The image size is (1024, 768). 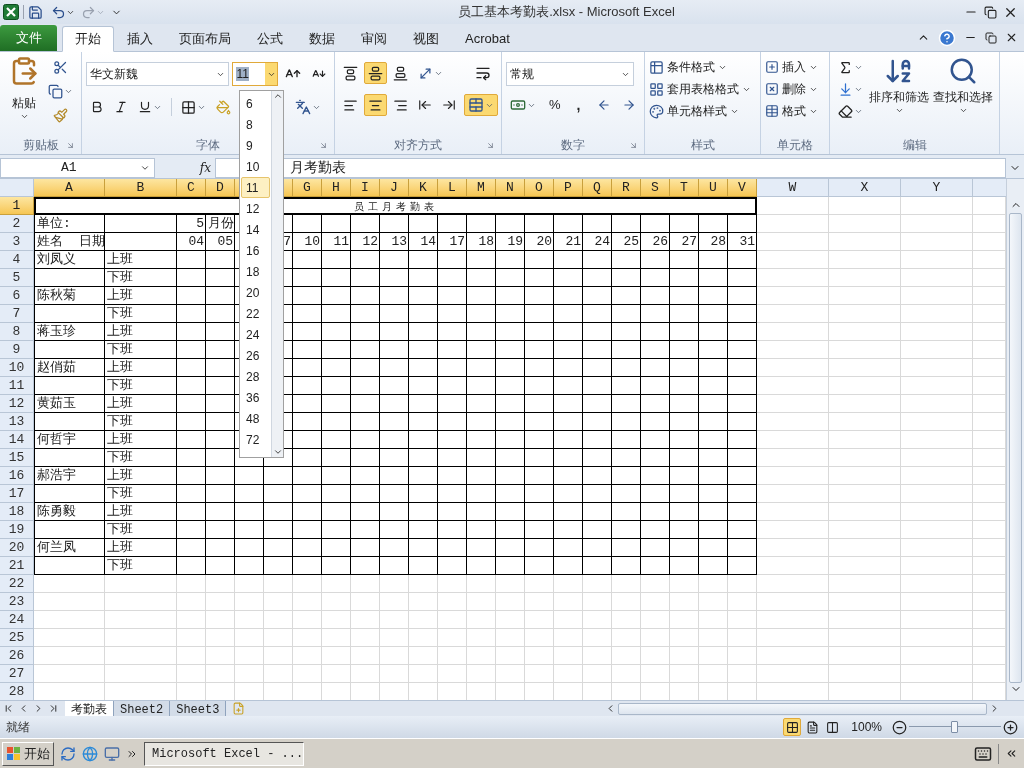 What do you see at coordinates (481, 105) in the screenshot?
I see `merge-center-button` at bounding box center [481, 105].